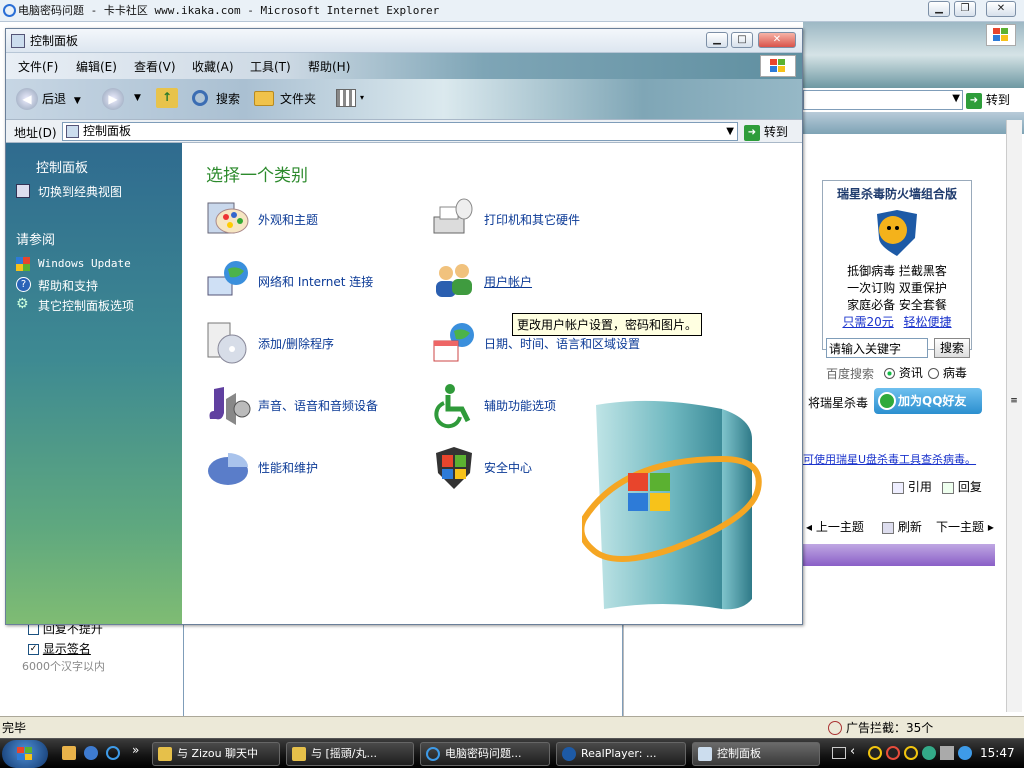 This screenshot has height=768, width=1024. Describe the element at coordinates (1014, 416) in the screenshot. I see `page-scrollbar` at that location.